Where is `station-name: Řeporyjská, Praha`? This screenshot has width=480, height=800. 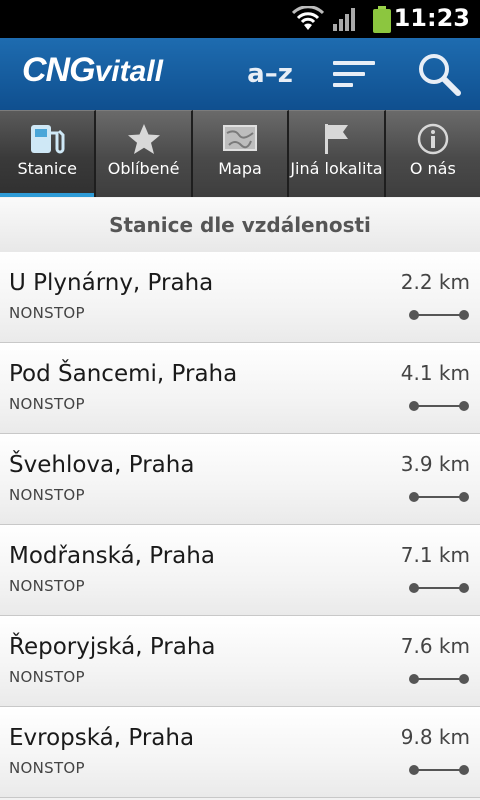 station-name: Řeporyjská, Praha is located at coordinates (112, 647).